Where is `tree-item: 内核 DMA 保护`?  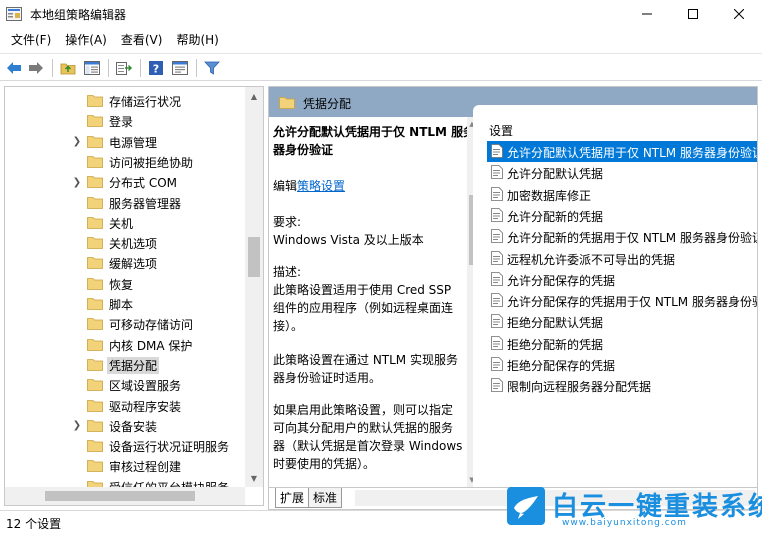
tree-item: 内核 DMA 保护 is located at coordinates (125, 345).